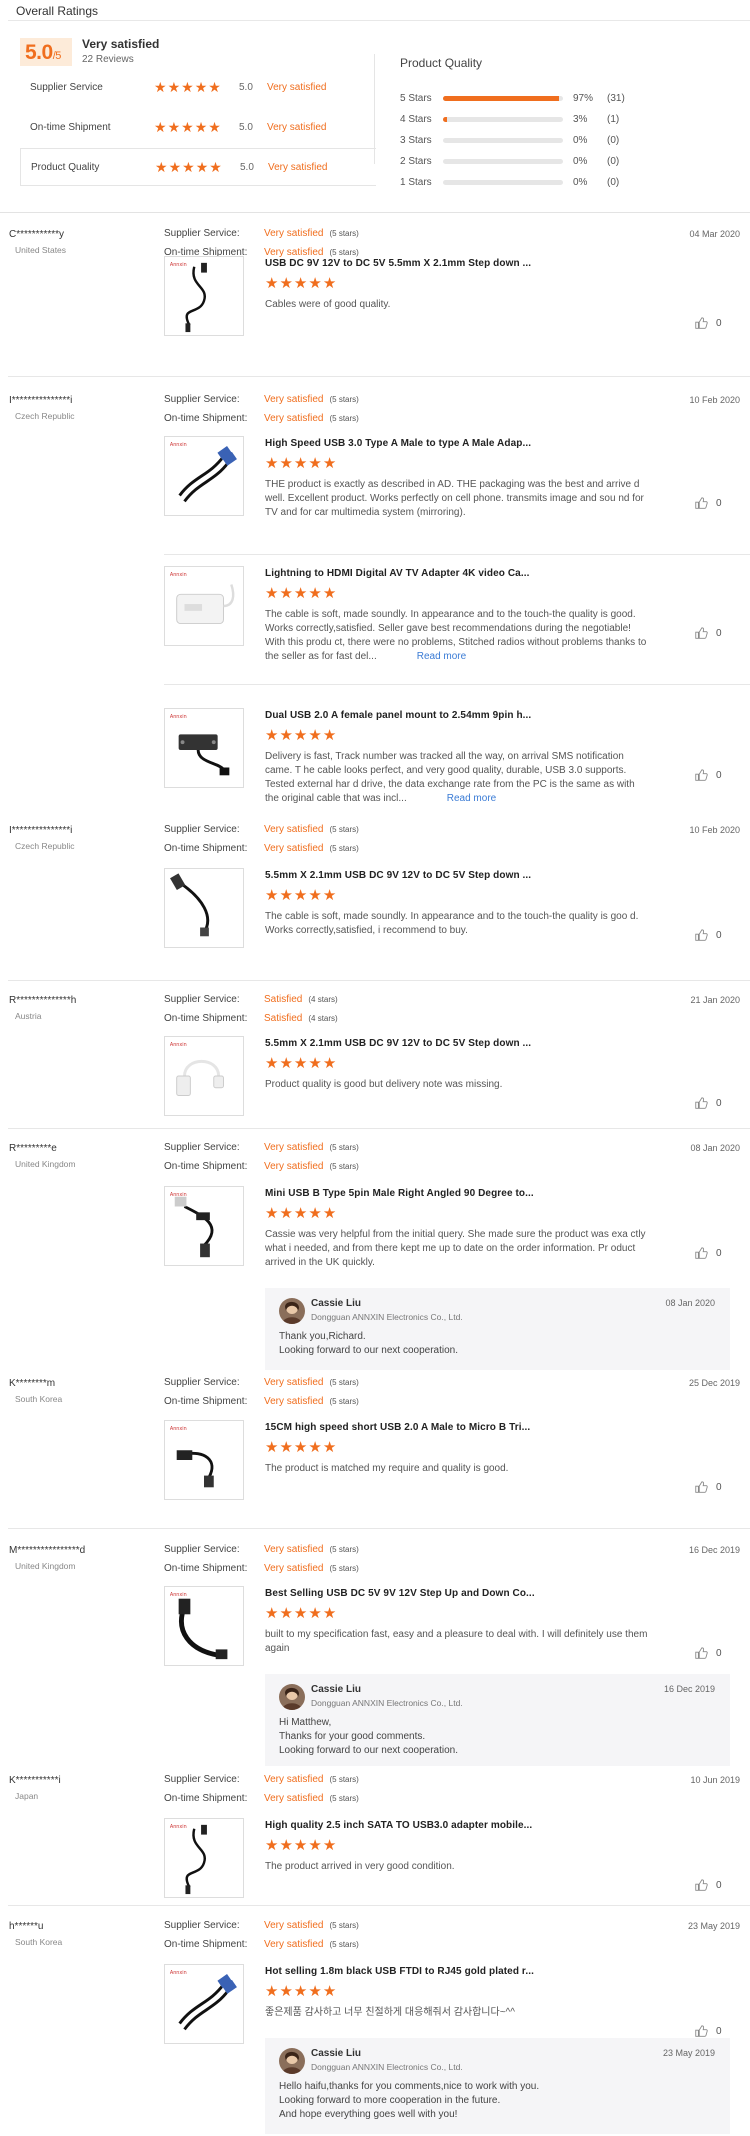  Describe the element at coordinates (121, 44) in the screenshot. I see `score-label: Very satisfied` at that location.